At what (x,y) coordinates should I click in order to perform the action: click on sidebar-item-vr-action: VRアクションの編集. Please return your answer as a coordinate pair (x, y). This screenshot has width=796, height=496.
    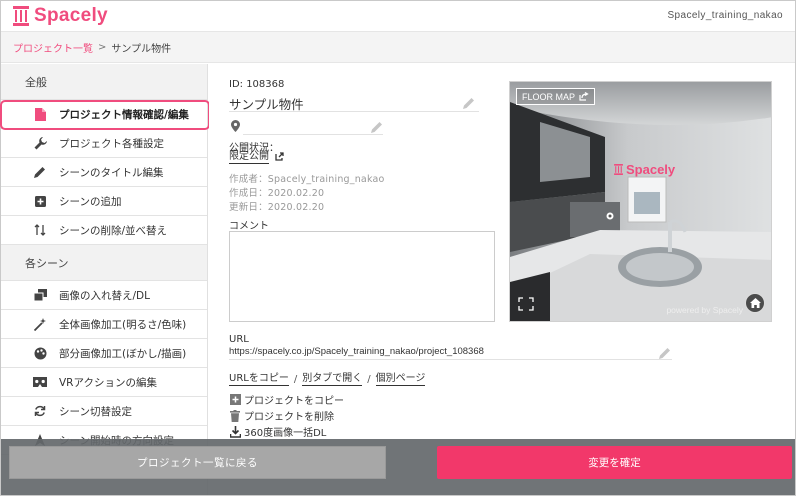
    Looking at the image, I should click on (104, 382).